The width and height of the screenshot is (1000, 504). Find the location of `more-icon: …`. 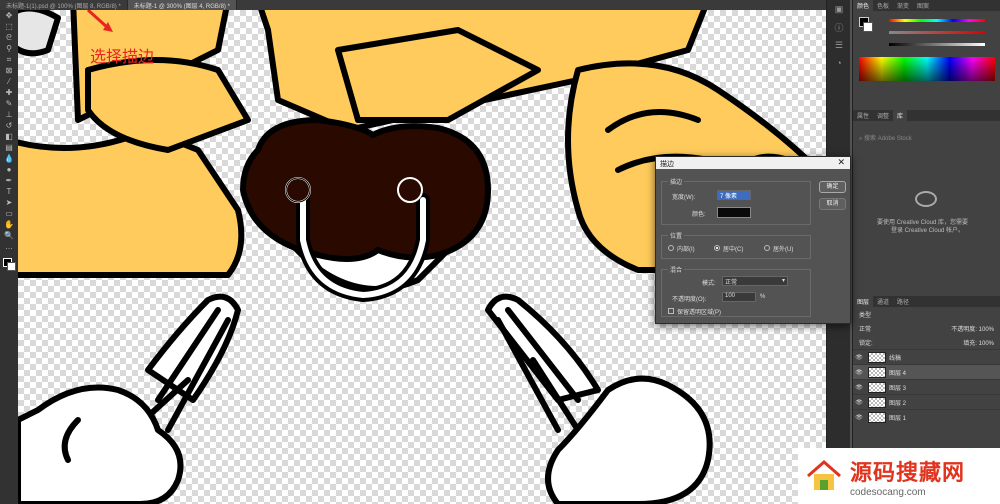

more-icon: … is located at coordinates (9, 246).